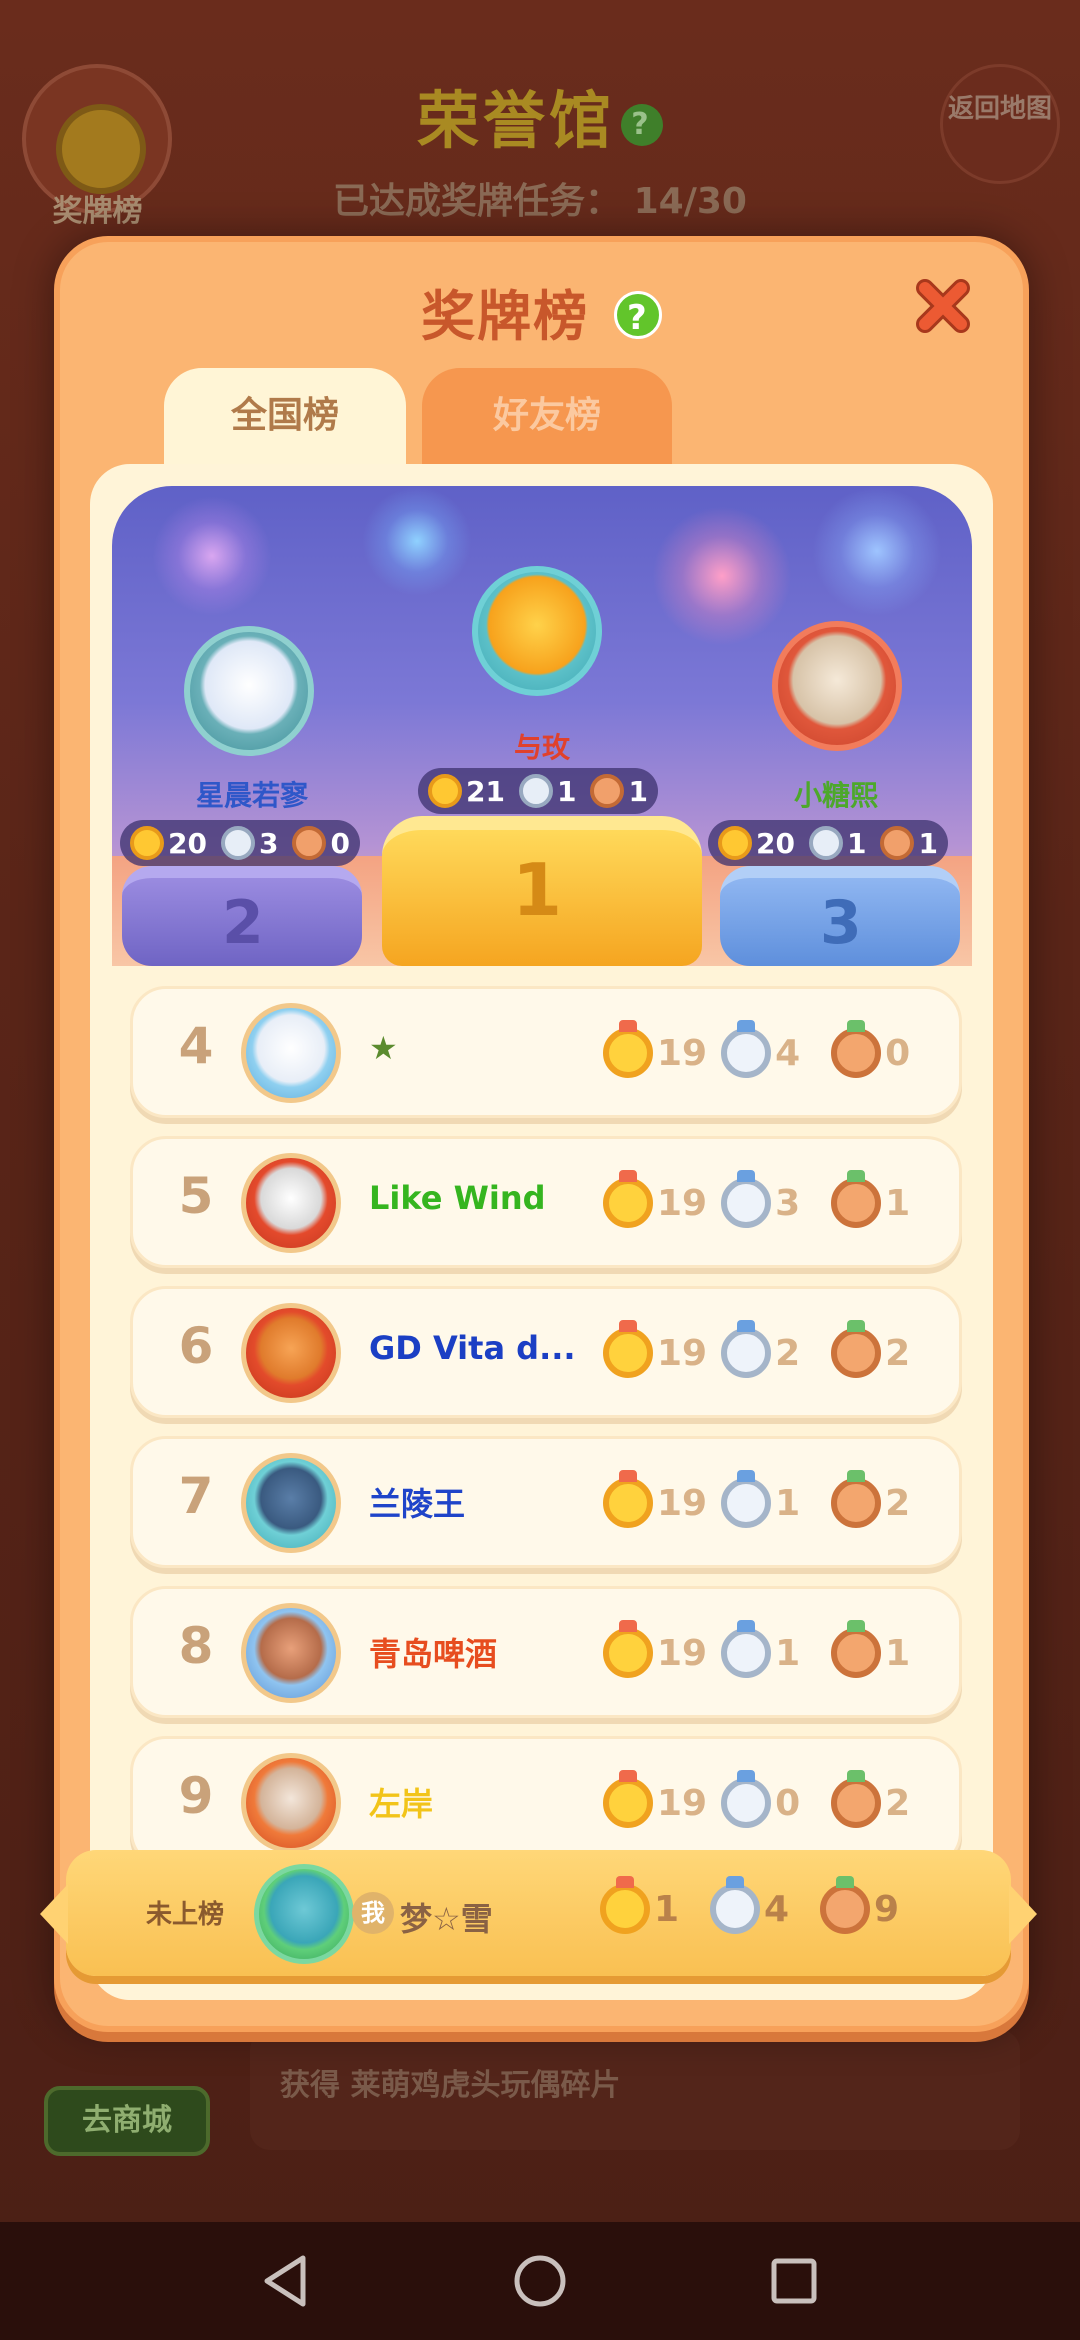 This screenshot has width=1080, height=2340. What do you see at coordinates (788, 1503) in the screenshot?
I see `silver-count: 1` at bounding box center [788, 1503].